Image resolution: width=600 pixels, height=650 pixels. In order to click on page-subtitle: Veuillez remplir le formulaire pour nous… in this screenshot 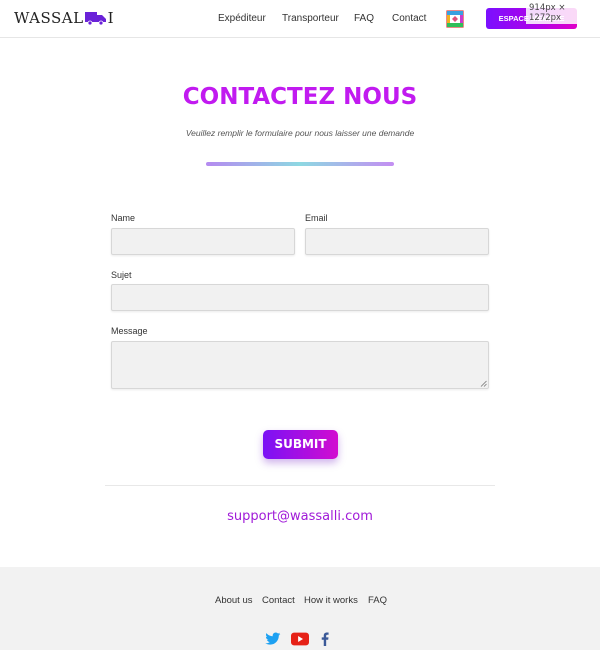, I will do `click(300, 133)`.